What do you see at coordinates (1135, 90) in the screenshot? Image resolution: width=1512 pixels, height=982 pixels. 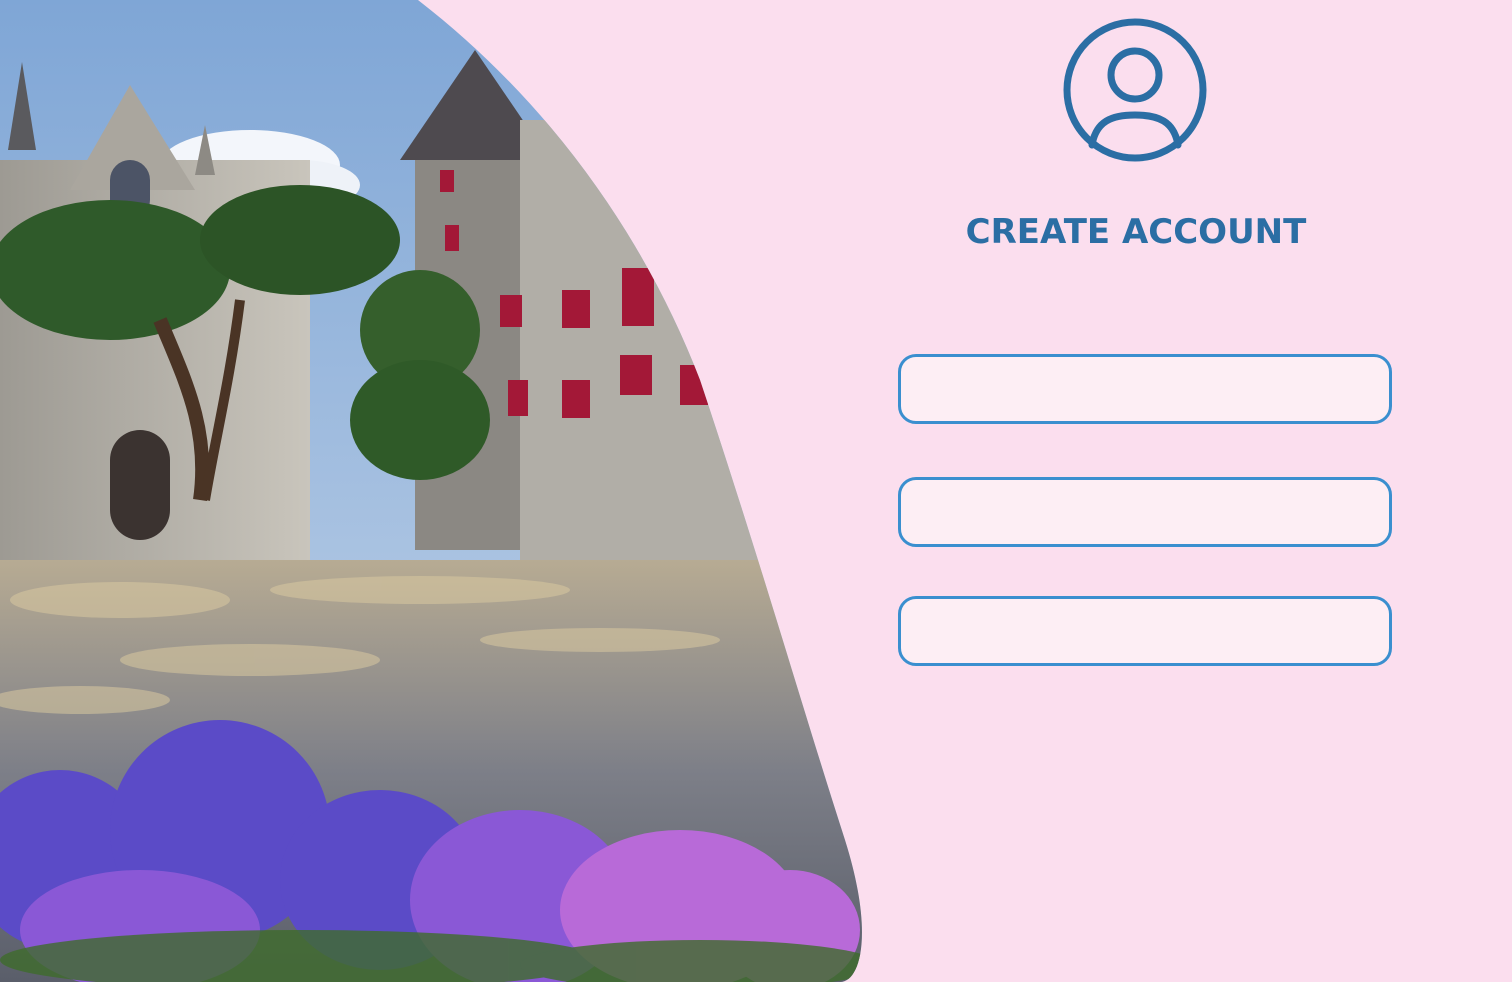 I see `user-circle-icon` at bounding box center [1135, 90].